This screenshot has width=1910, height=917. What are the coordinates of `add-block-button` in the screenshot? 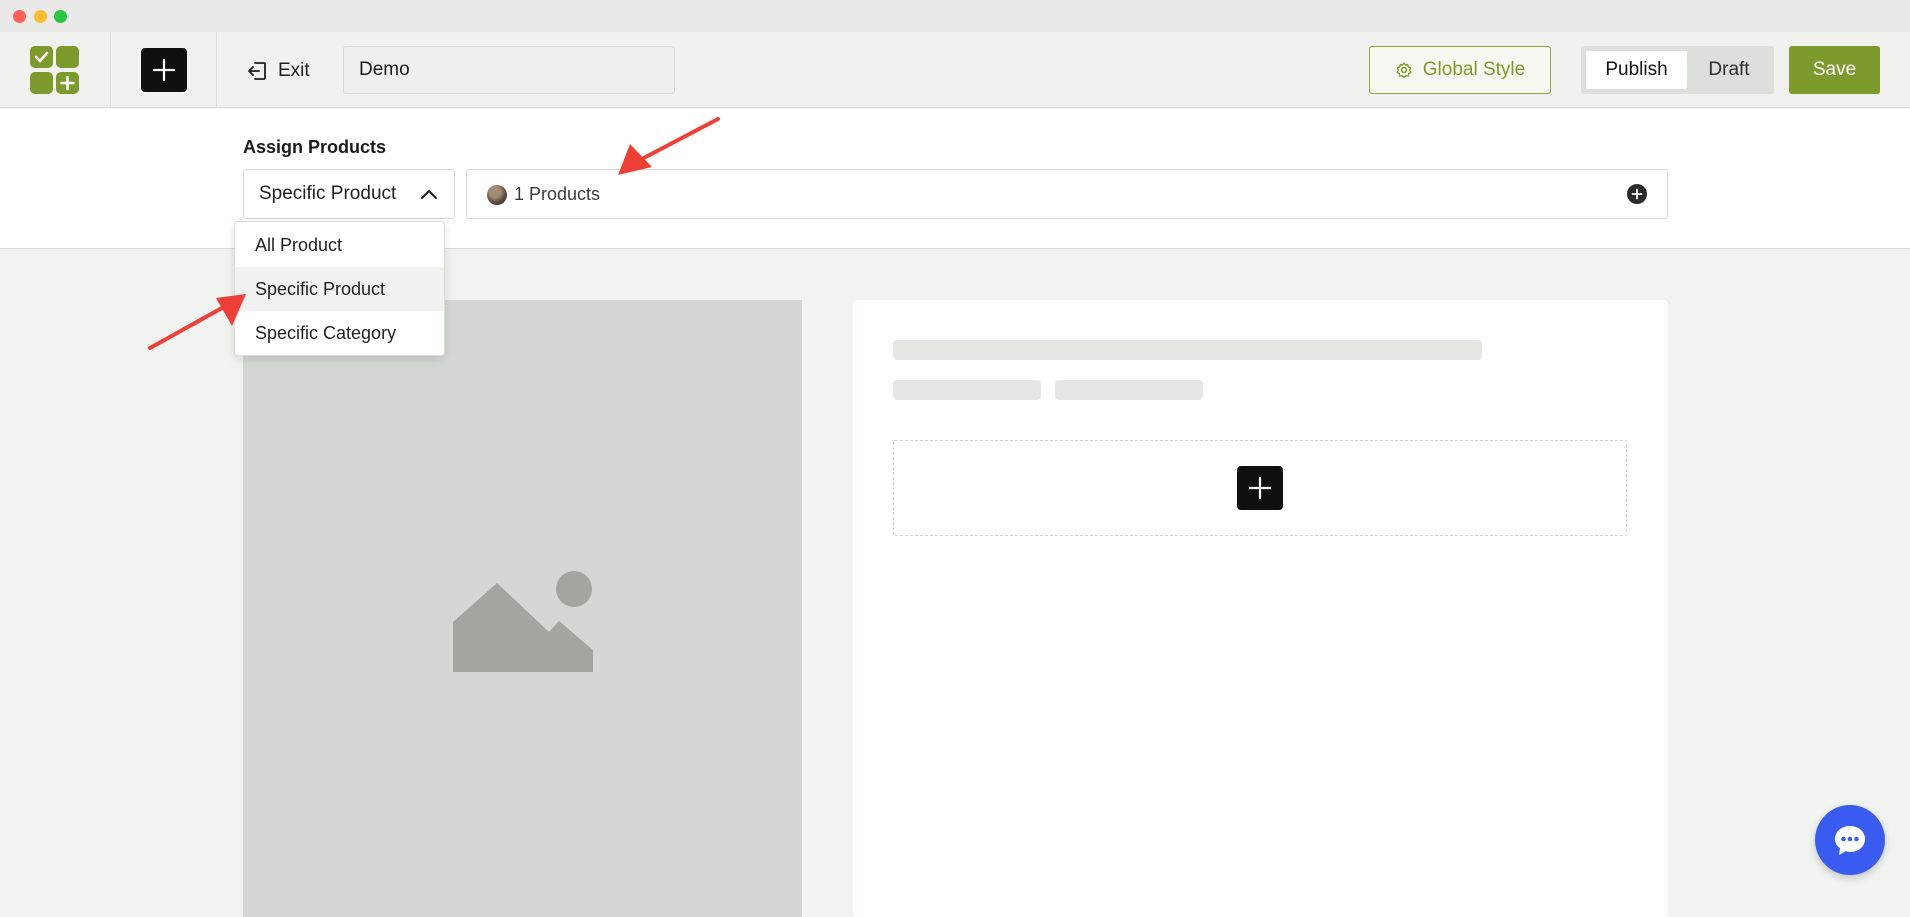 It's located at (1260, 488).